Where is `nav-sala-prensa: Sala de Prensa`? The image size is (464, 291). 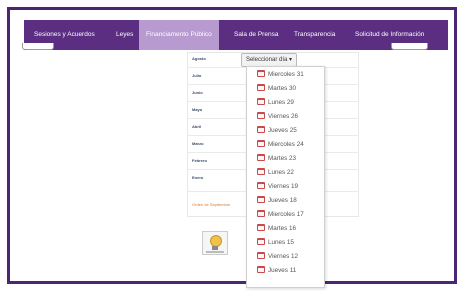 nav-sala-prensa: Sala de Prensa is located at coordinates (256, 35).